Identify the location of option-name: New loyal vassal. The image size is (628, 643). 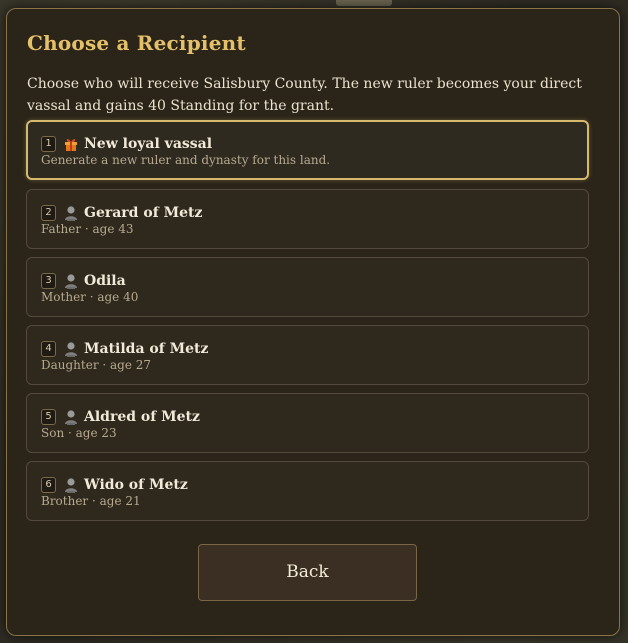
(148, 144).